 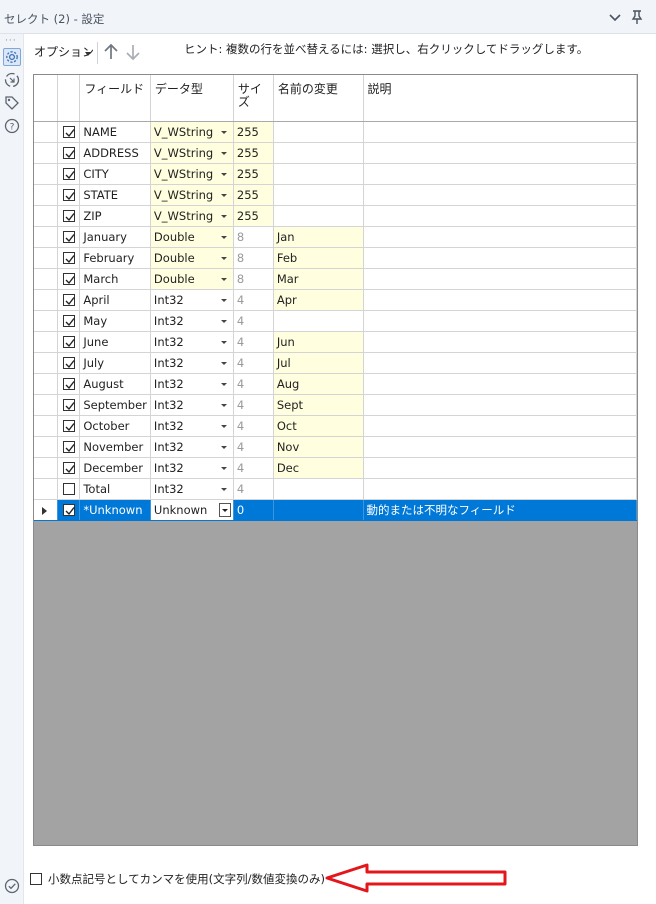 What do you see at coordinates (12, 126) in the screenshot?
I see `help-icon: ?` at bounding box center [12, 126].